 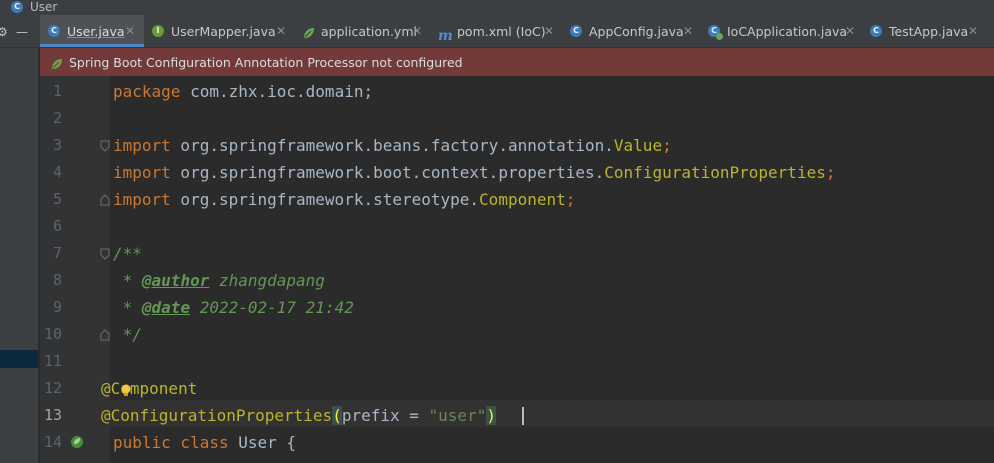 I want to click on line-number: 3, so click(x=51, y=145).